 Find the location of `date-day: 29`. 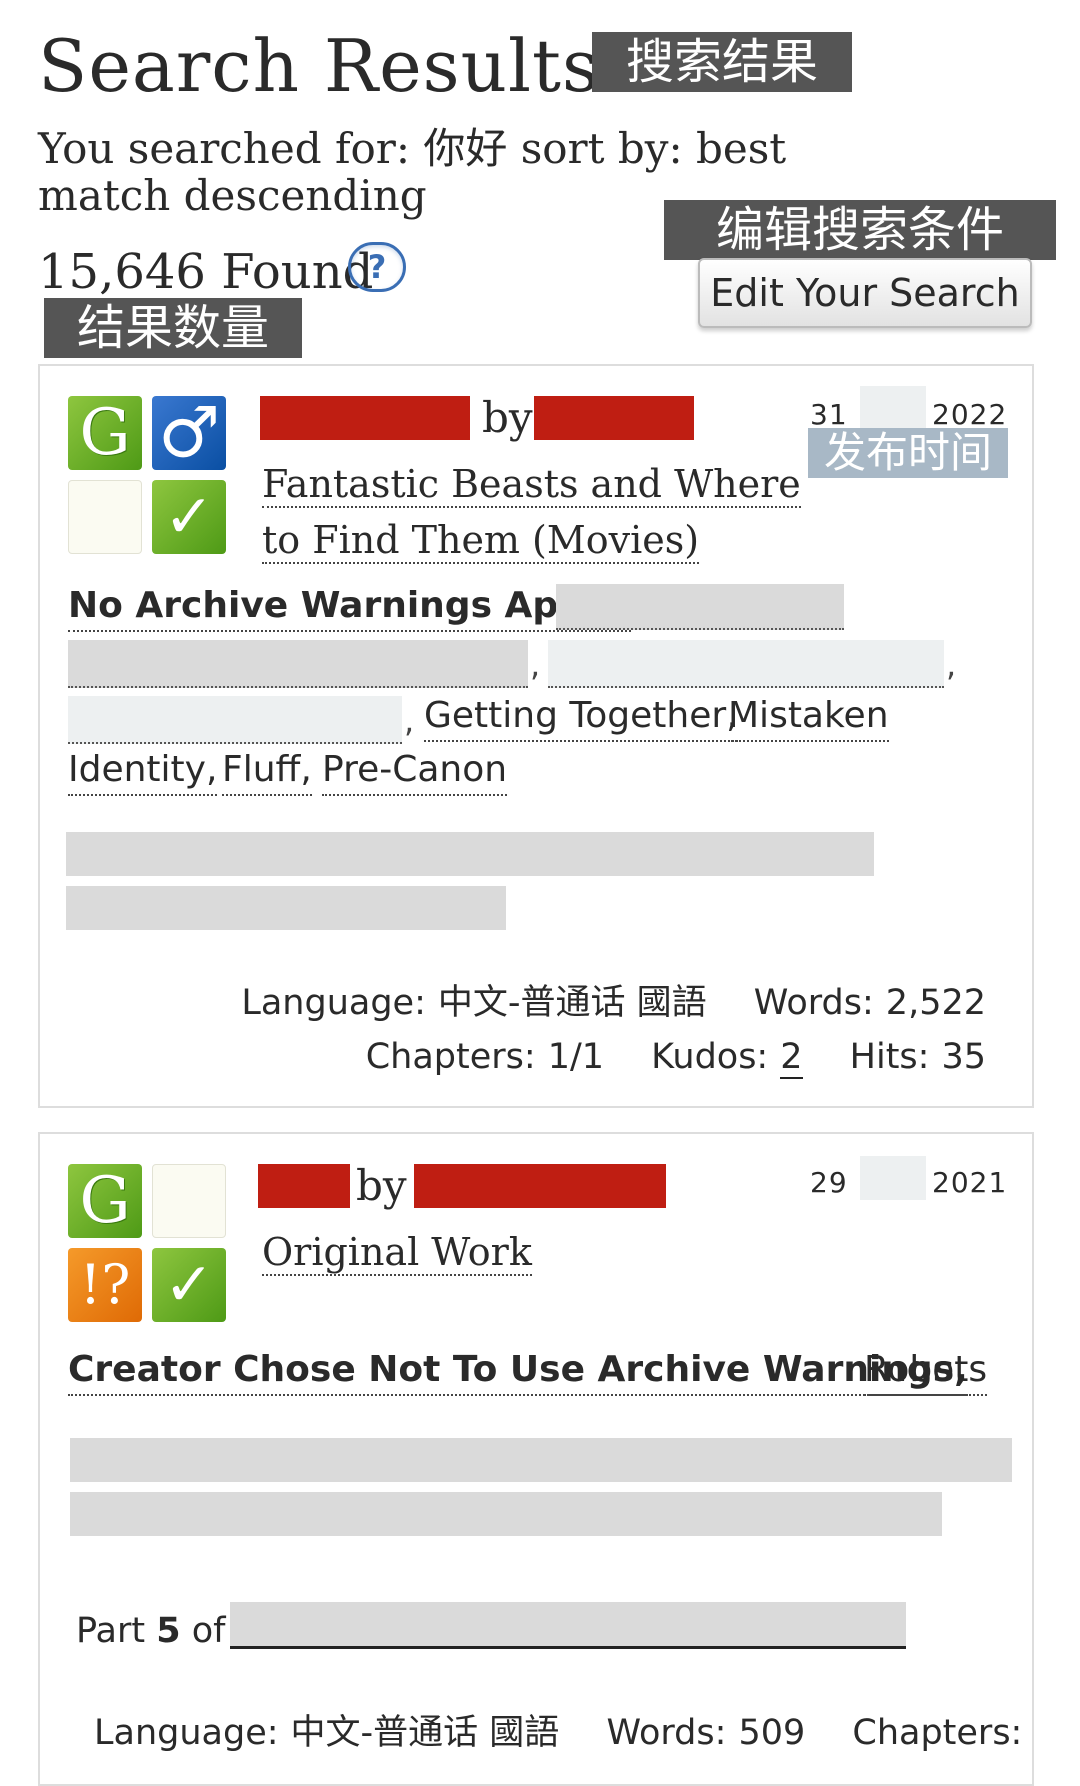

date-day: 29 is located at coordinates (829, 1182).